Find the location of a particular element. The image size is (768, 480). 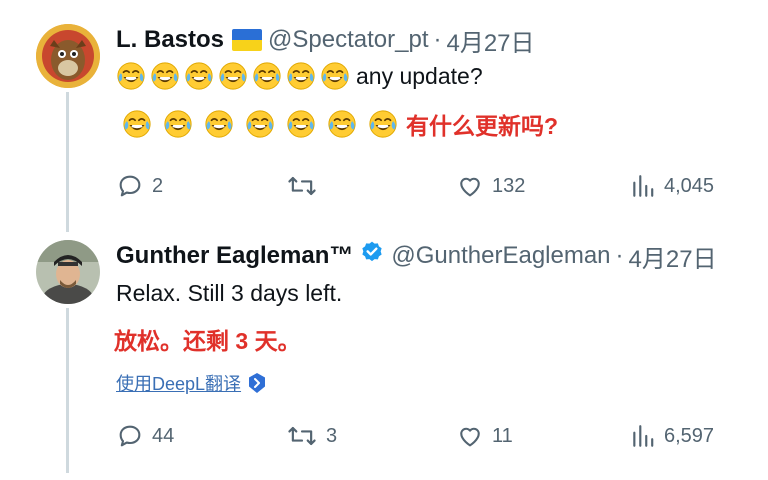

ukraine-flag-icon is located at coordinates (247, 40).